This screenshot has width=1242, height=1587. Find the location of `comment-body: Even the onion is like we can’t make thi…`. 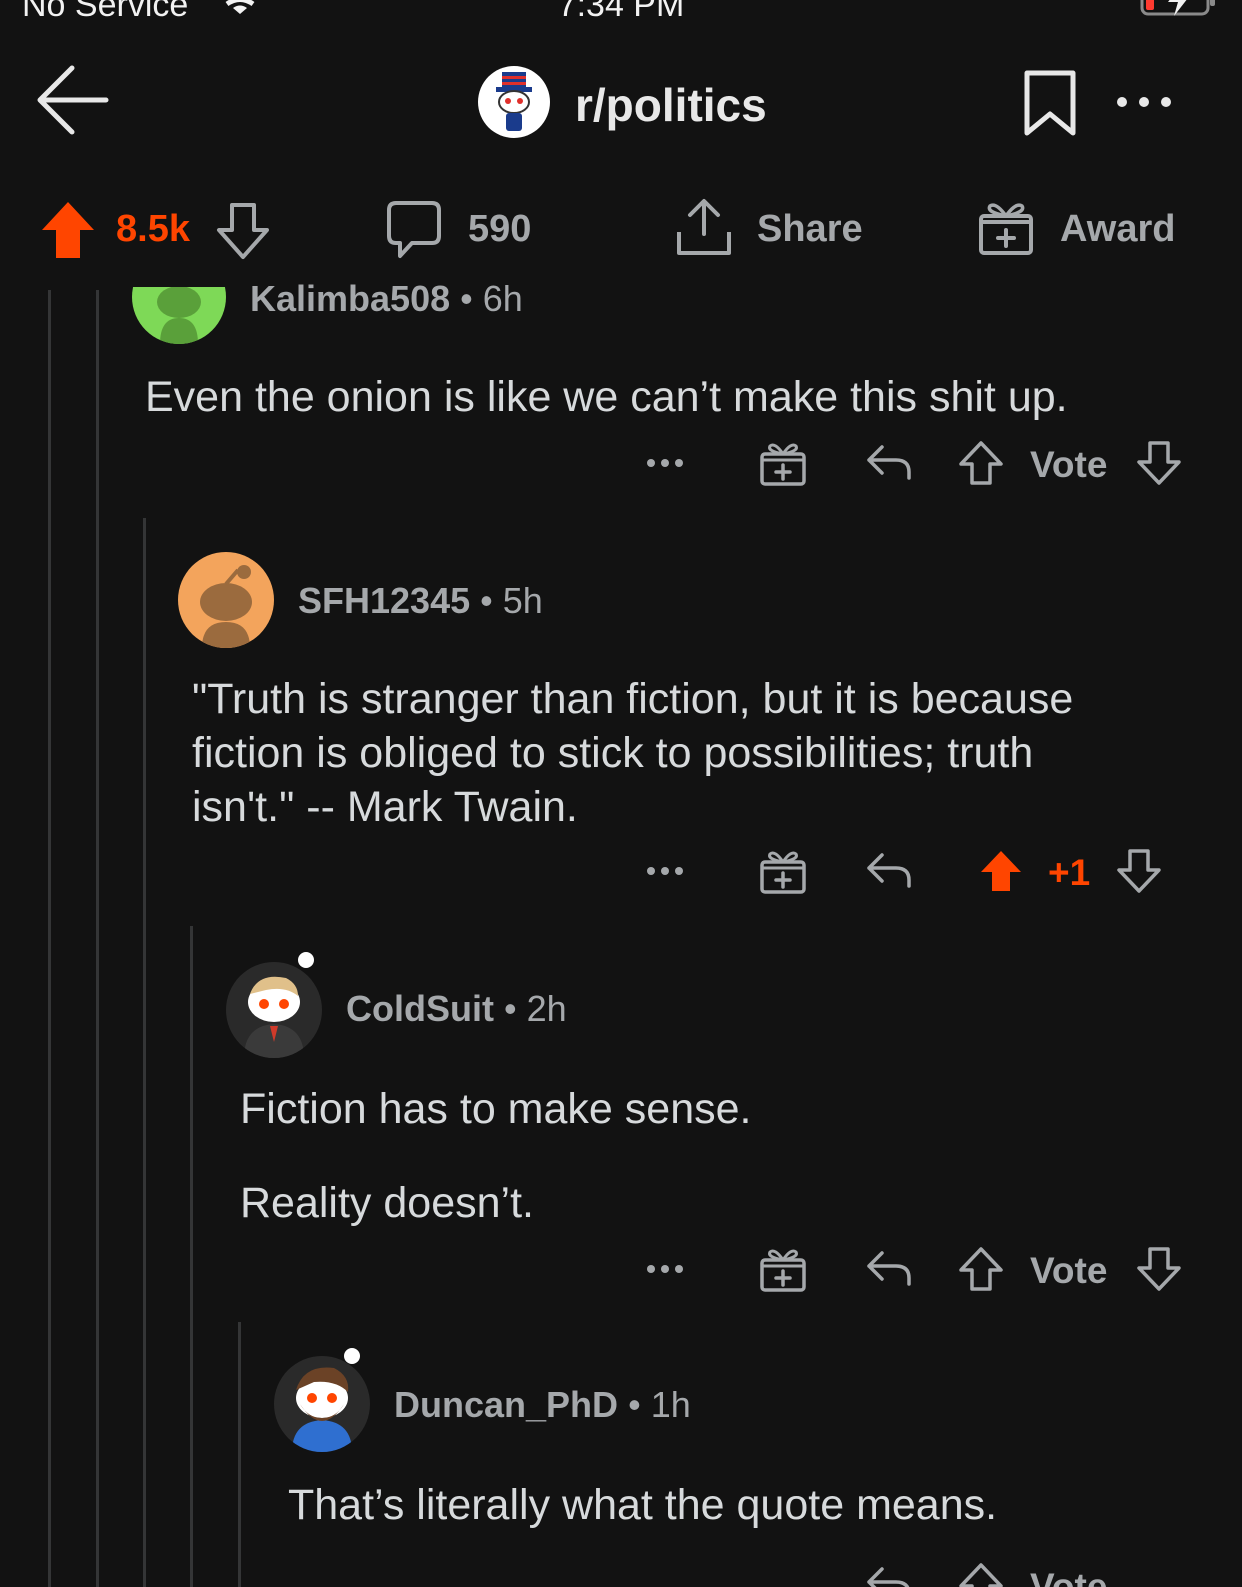

comment-body: Even the onion is like we can’t make thi… is located at coordinates (606, 397).